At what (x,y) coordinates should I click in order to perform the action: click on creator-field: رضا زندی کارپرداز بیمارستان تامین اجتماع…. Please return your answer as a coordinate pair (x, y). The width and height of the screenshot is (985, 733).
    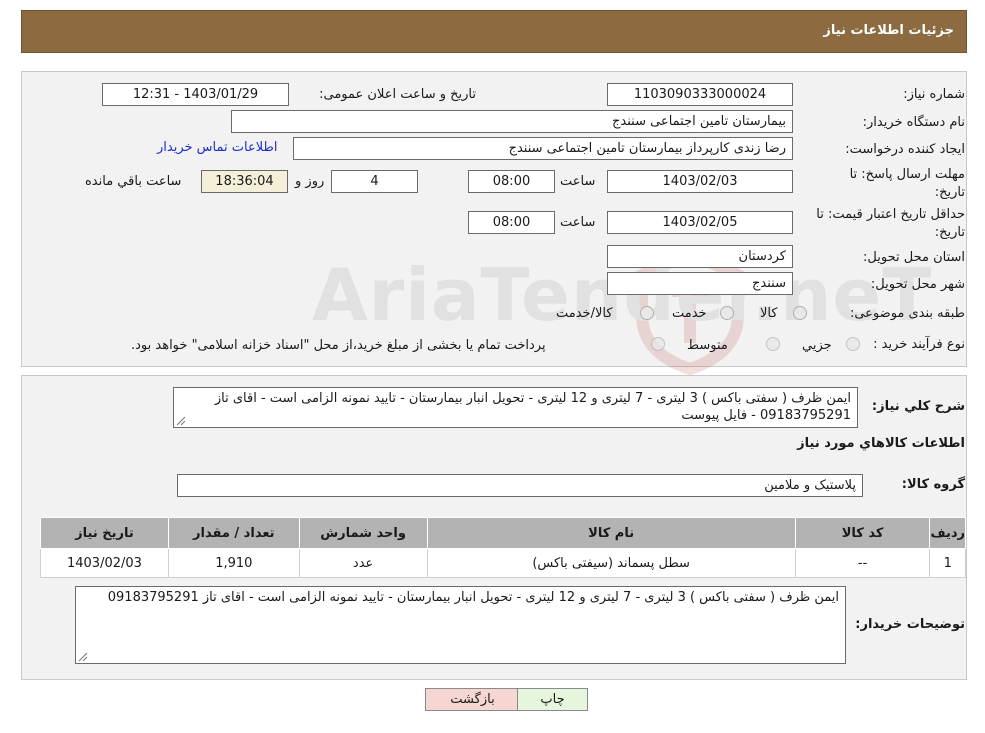
    Looking at the image, I should click on (543, 148).